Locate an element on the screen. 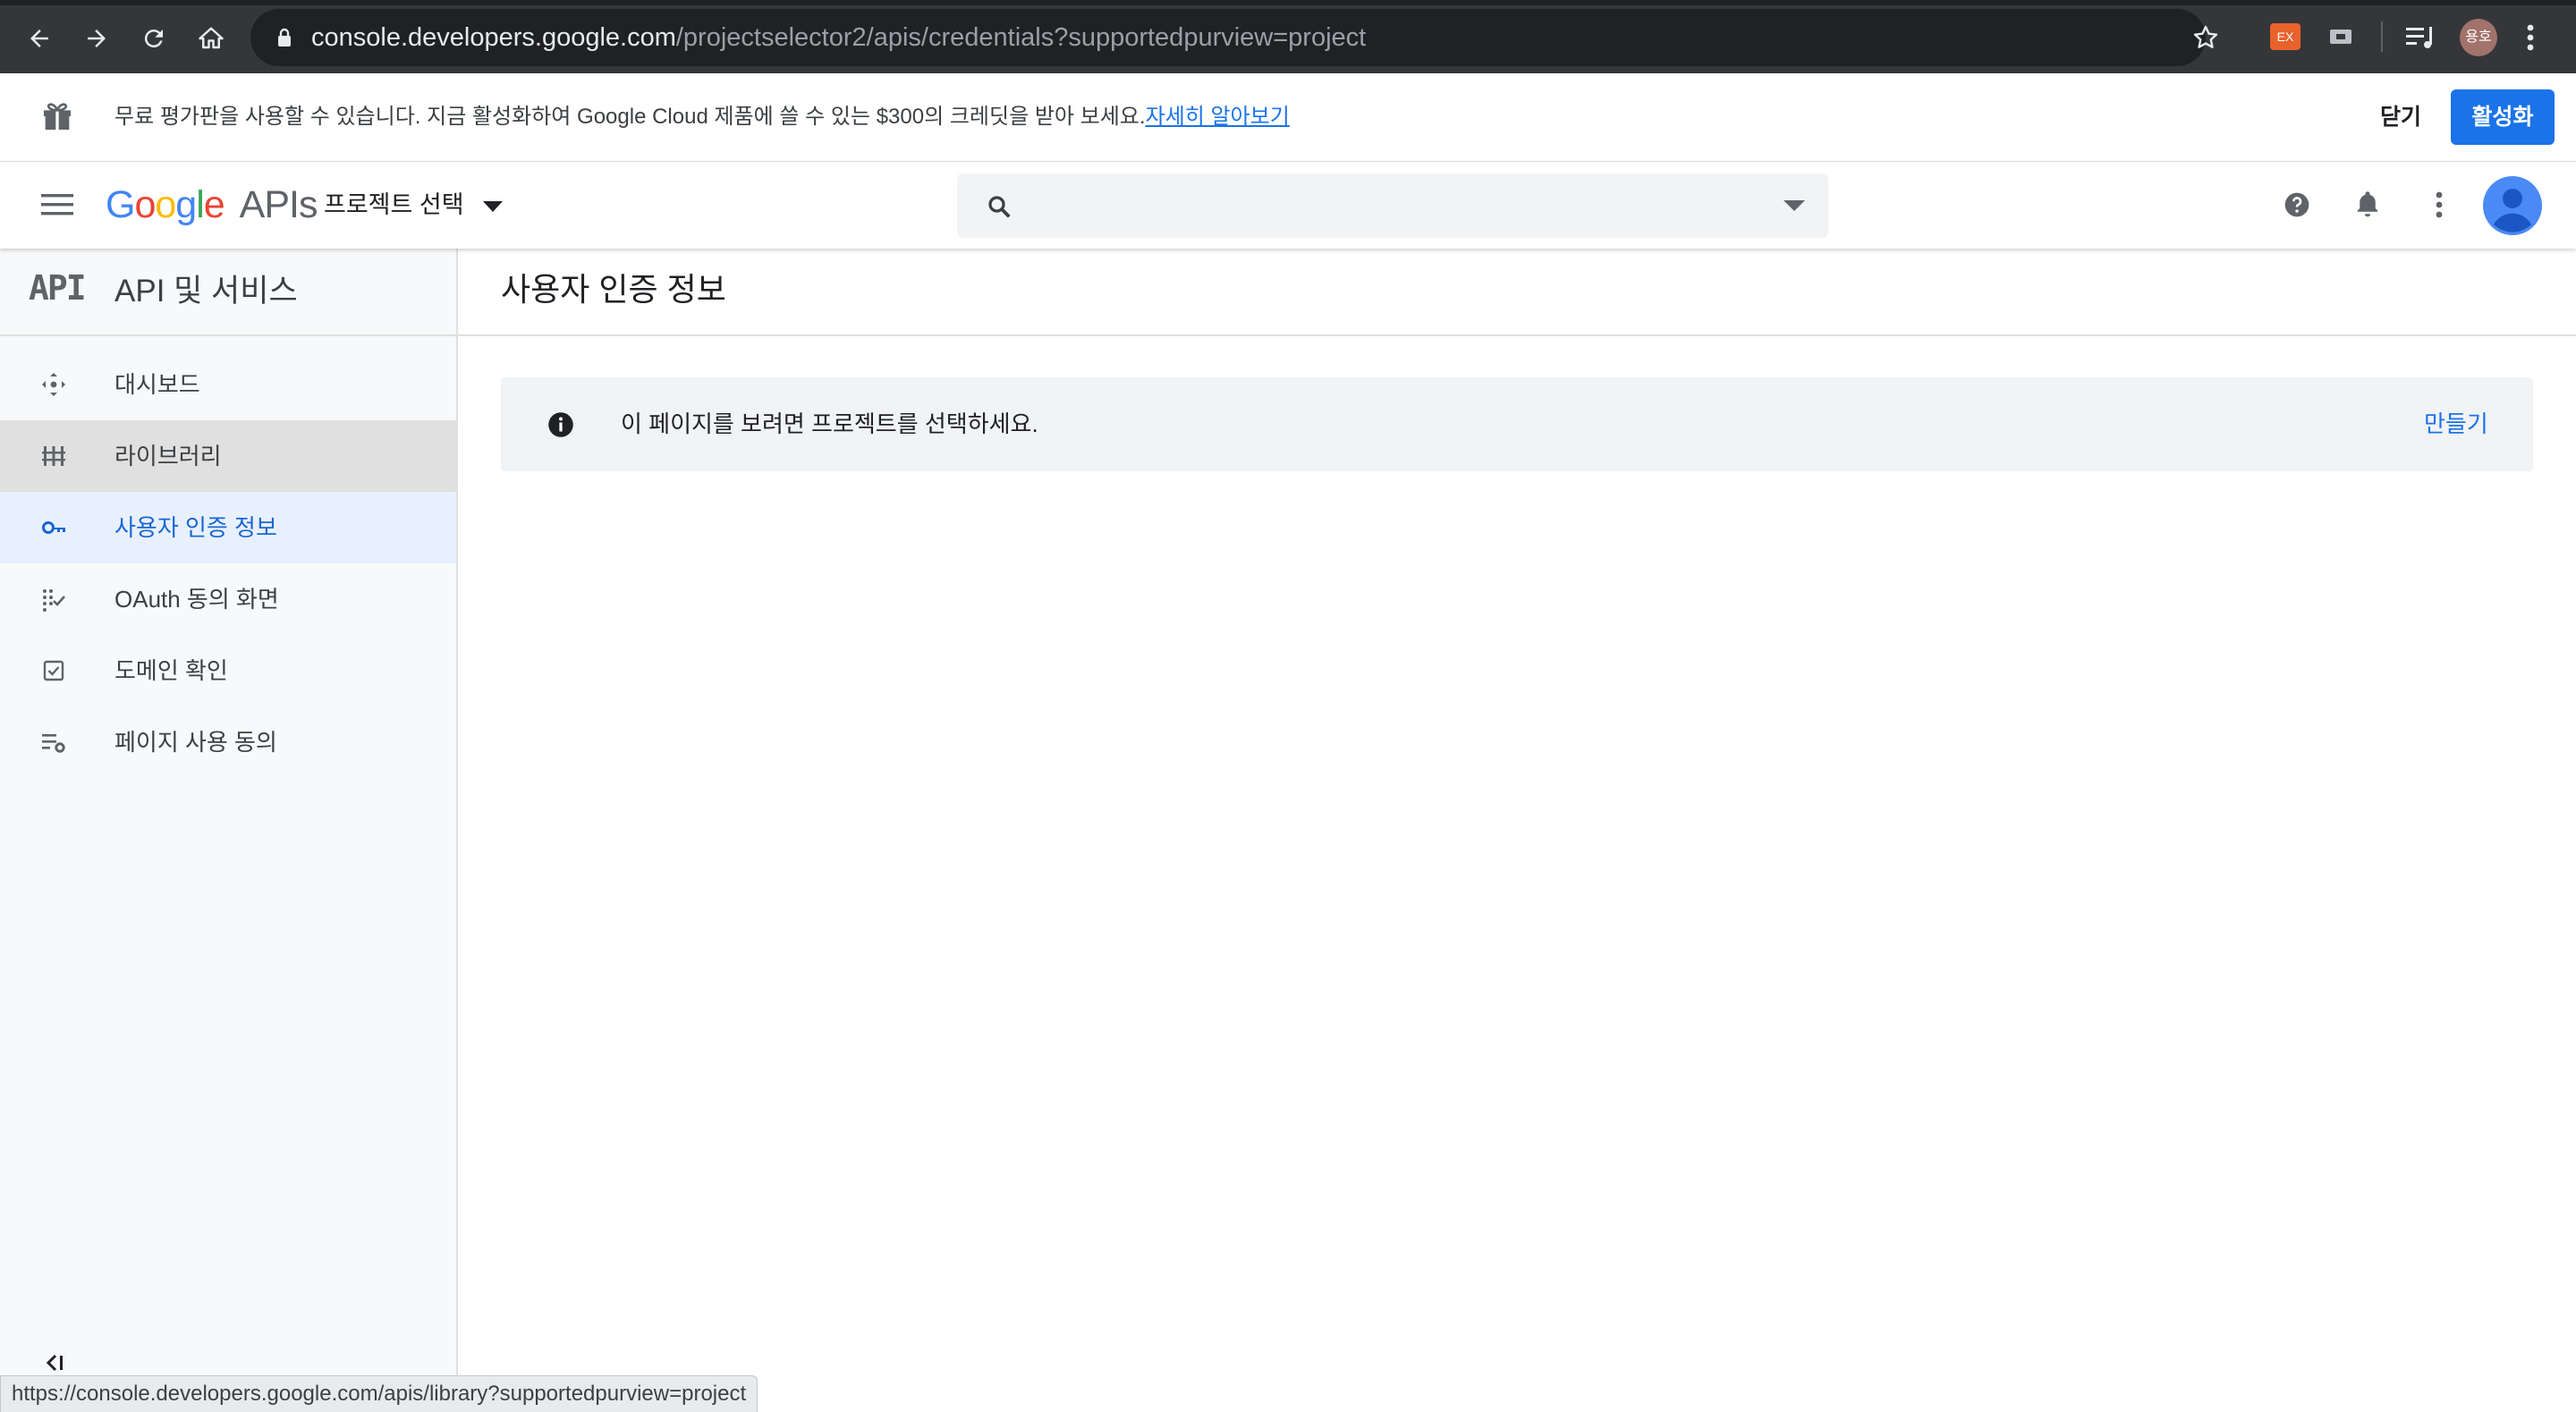 Image resolution: width=2576 pixels, height=1412 pixels. back-arrow-icon is located at coordinates (39, 38).